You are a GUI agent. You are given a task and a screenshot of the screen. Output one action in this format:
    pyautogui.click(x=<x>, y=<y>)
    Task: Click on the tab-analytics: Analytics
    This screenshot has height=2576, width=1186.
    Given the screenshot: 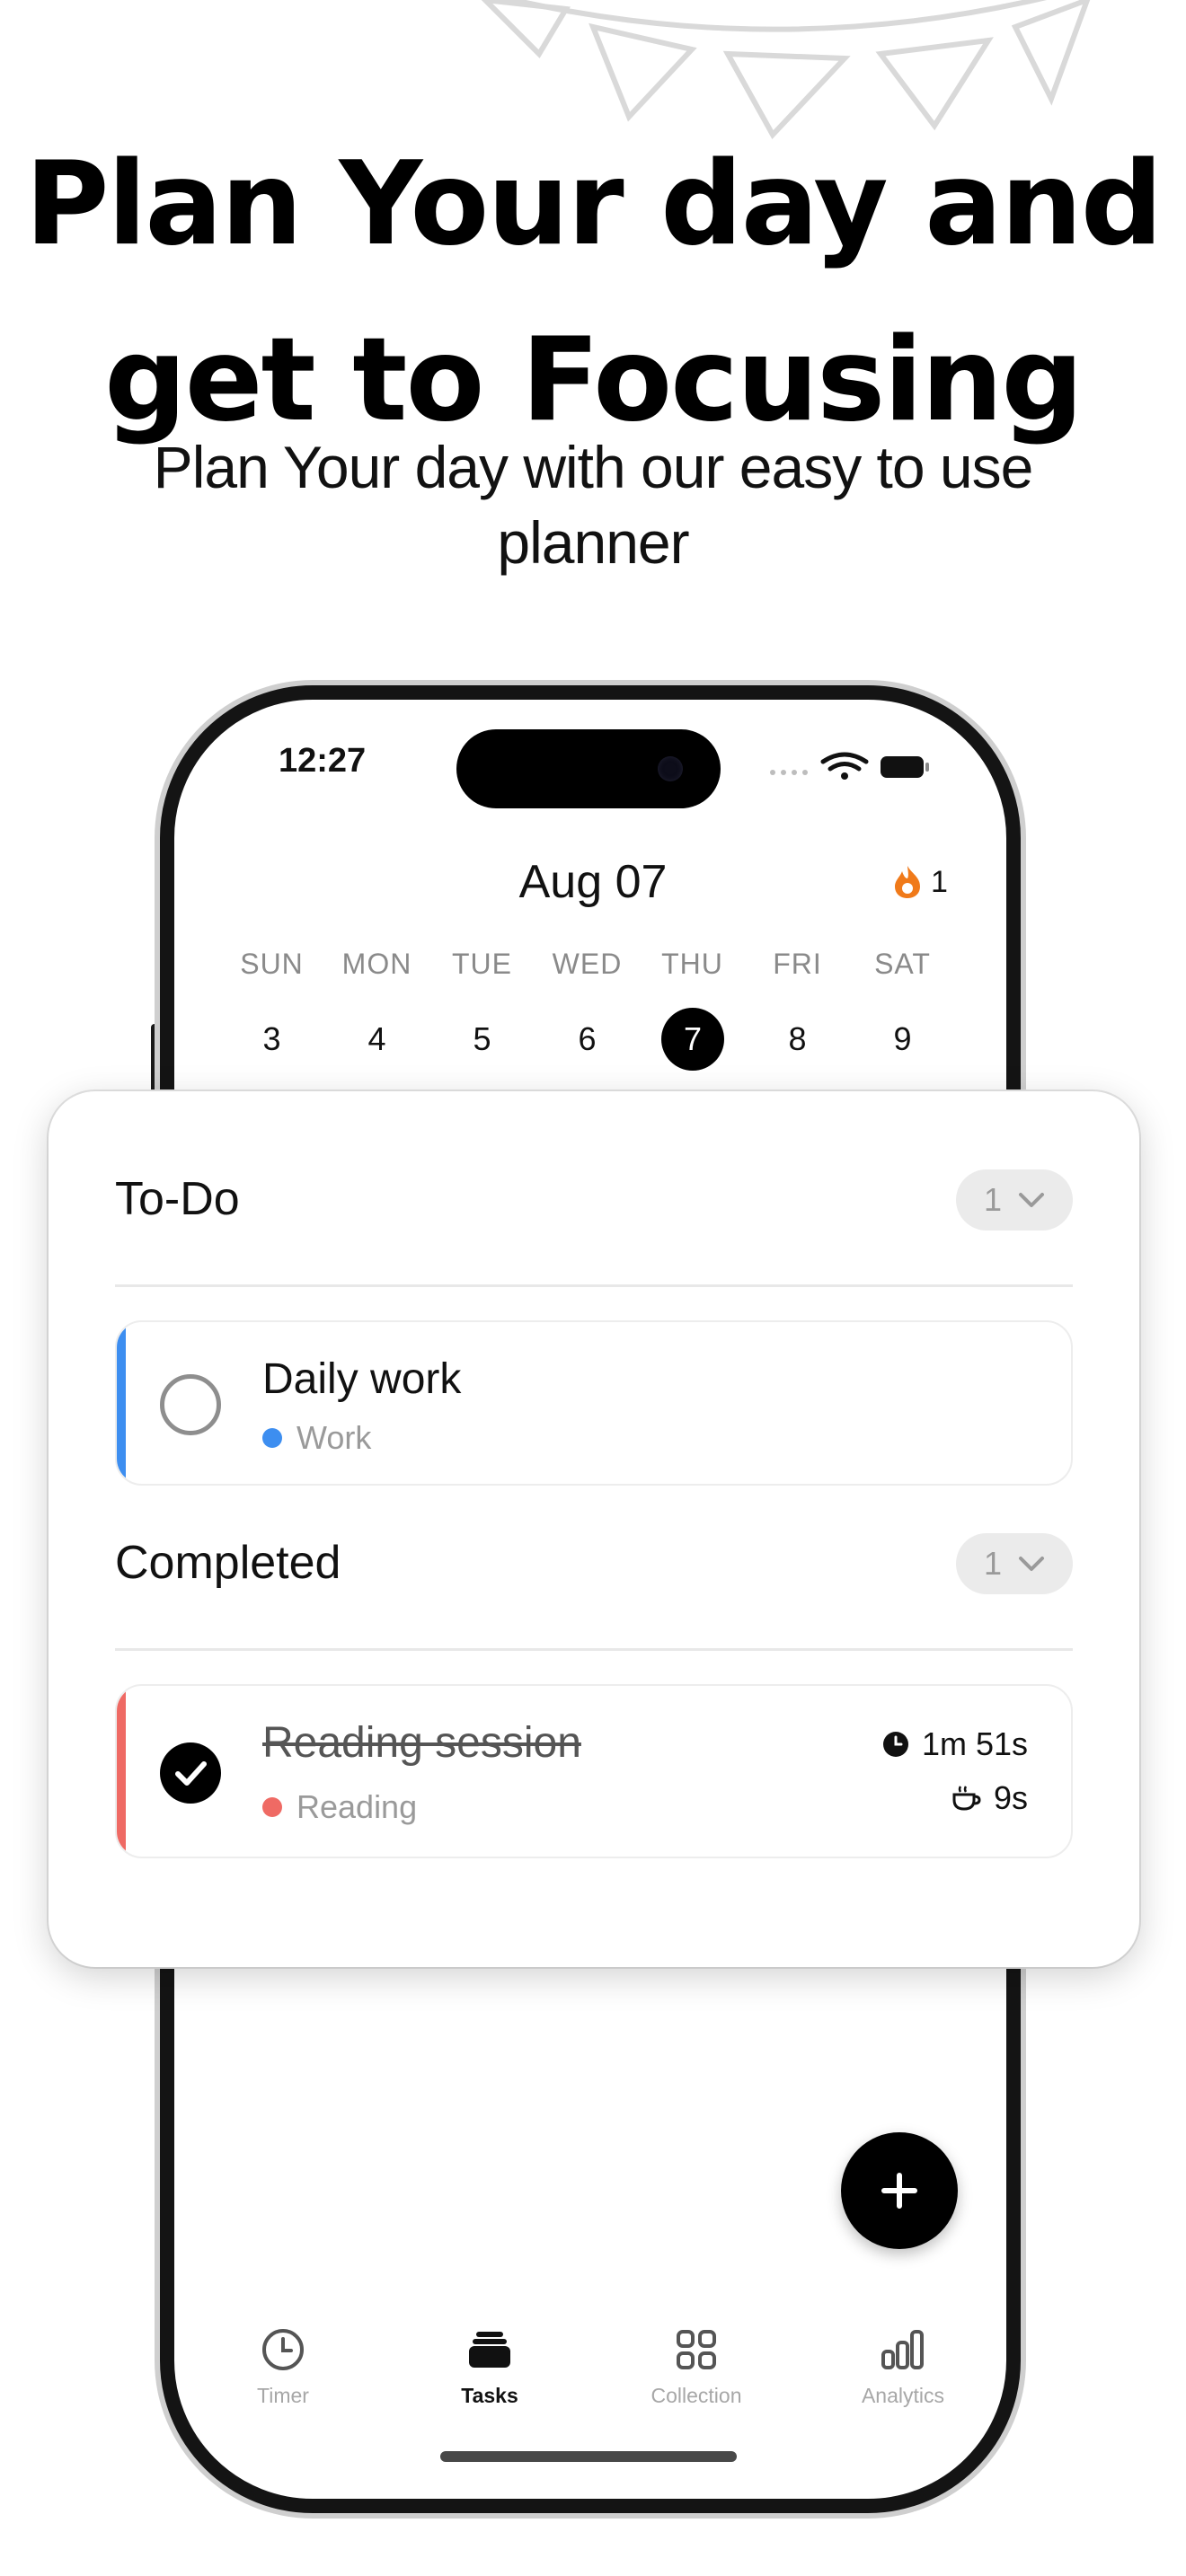 What is the action you would take?
    pyautogui.click(x=903, y=2374)
    